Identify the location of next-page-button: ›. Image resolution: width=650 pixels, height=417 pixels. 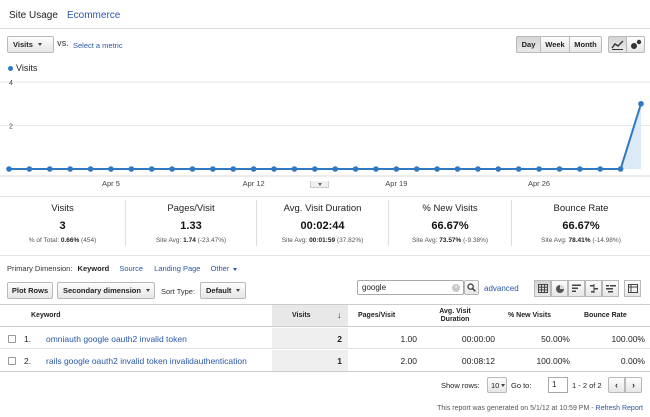
(633, 385).